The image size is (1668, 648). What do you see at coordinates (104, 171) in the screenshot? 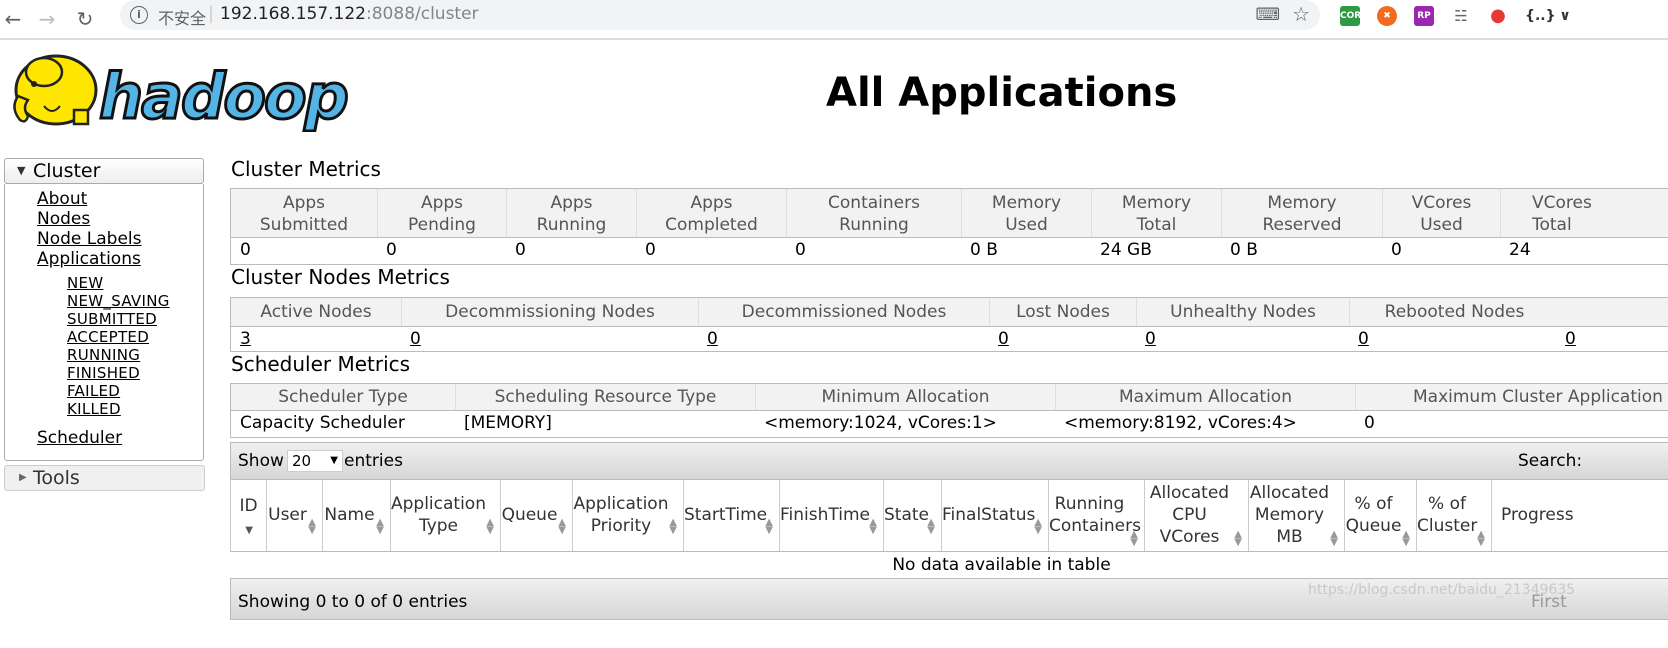
I see `cluster-accordion-header: ▼ Cluster` at bounding box center [104, 171].